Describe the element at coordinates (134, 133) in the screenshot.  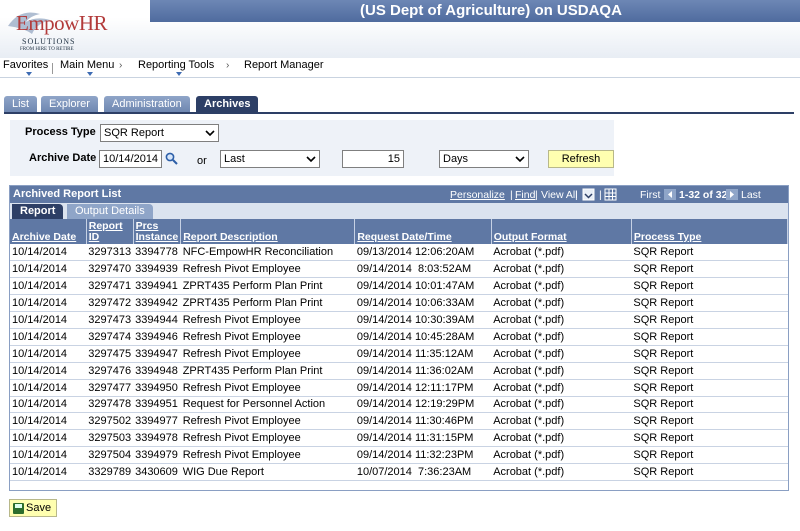
I see `process-type-value: SQR Report` at that location.